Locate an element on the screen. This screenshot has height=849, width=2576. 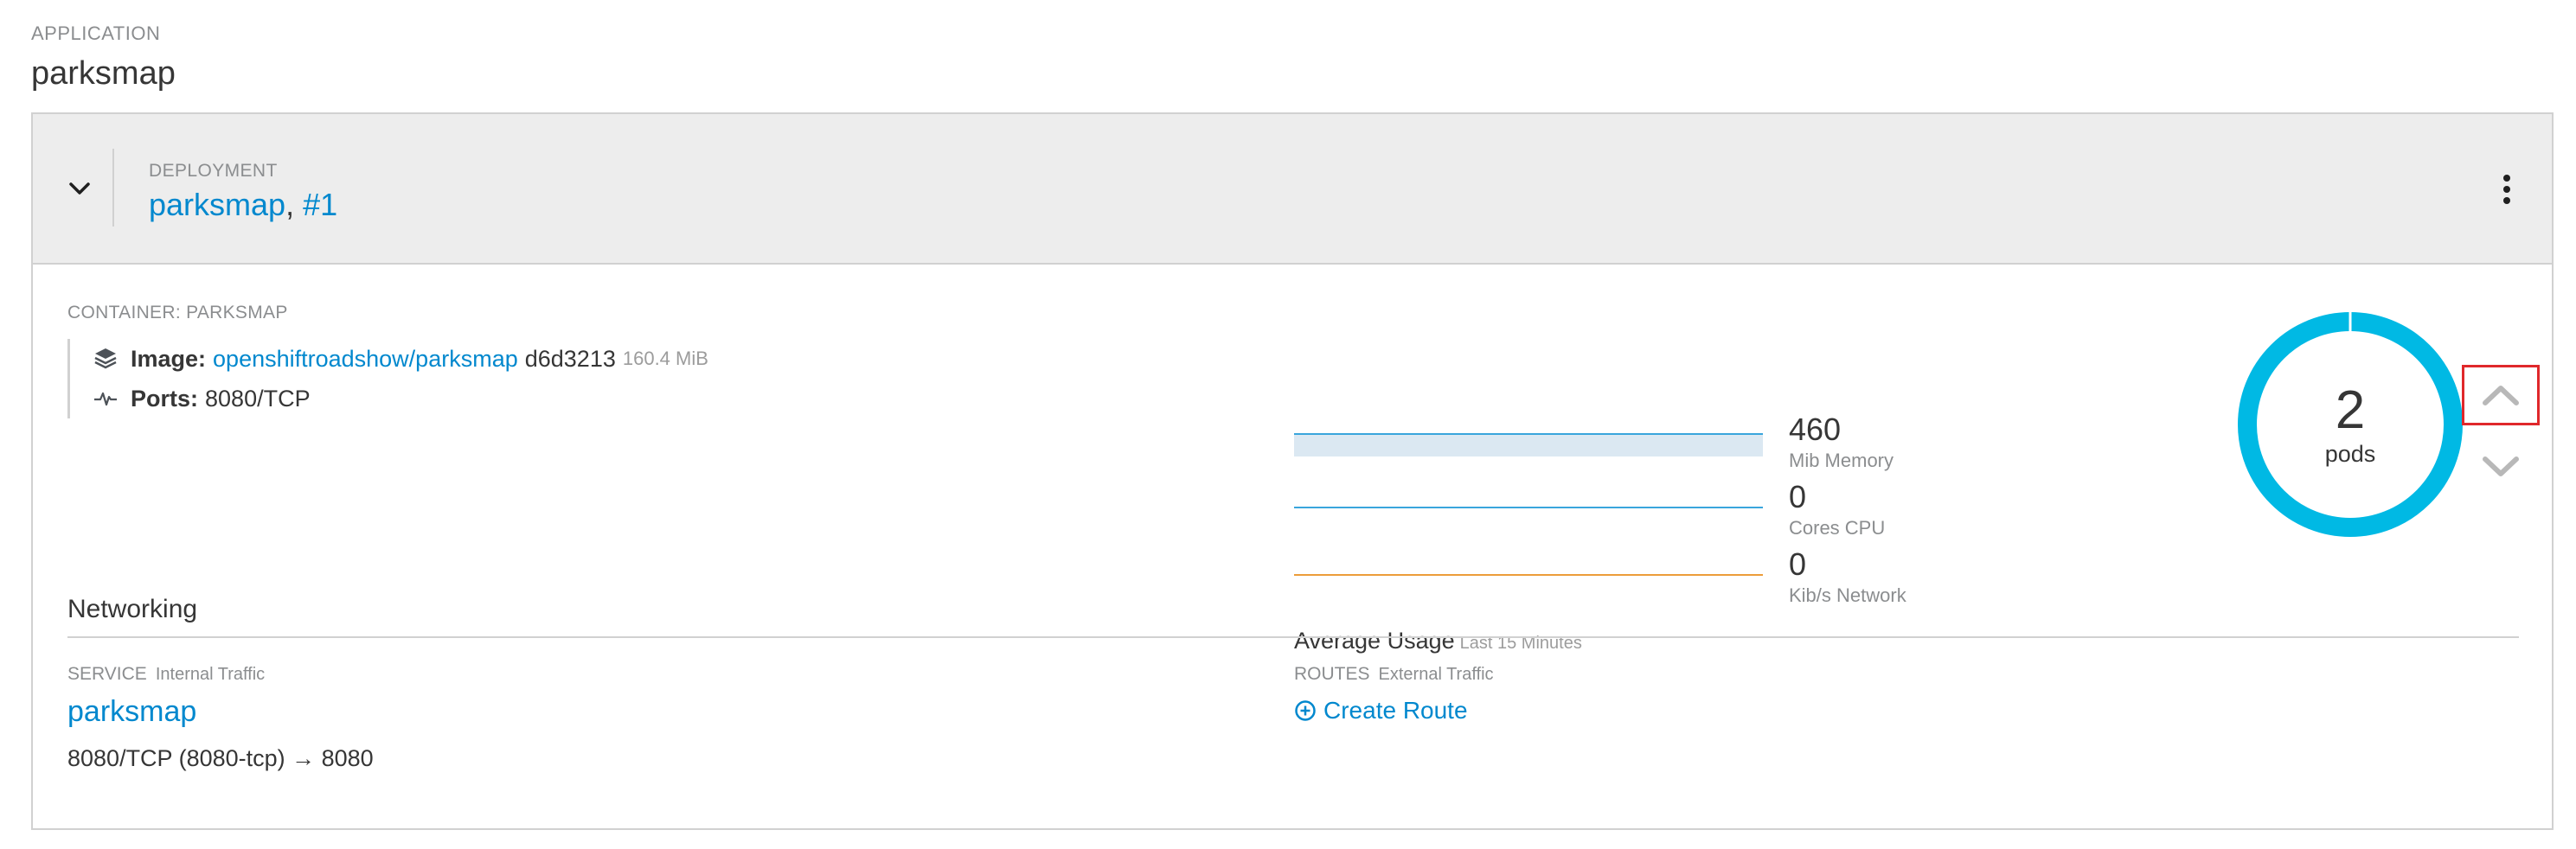
layers-icon is located at coordinates (105, 358).